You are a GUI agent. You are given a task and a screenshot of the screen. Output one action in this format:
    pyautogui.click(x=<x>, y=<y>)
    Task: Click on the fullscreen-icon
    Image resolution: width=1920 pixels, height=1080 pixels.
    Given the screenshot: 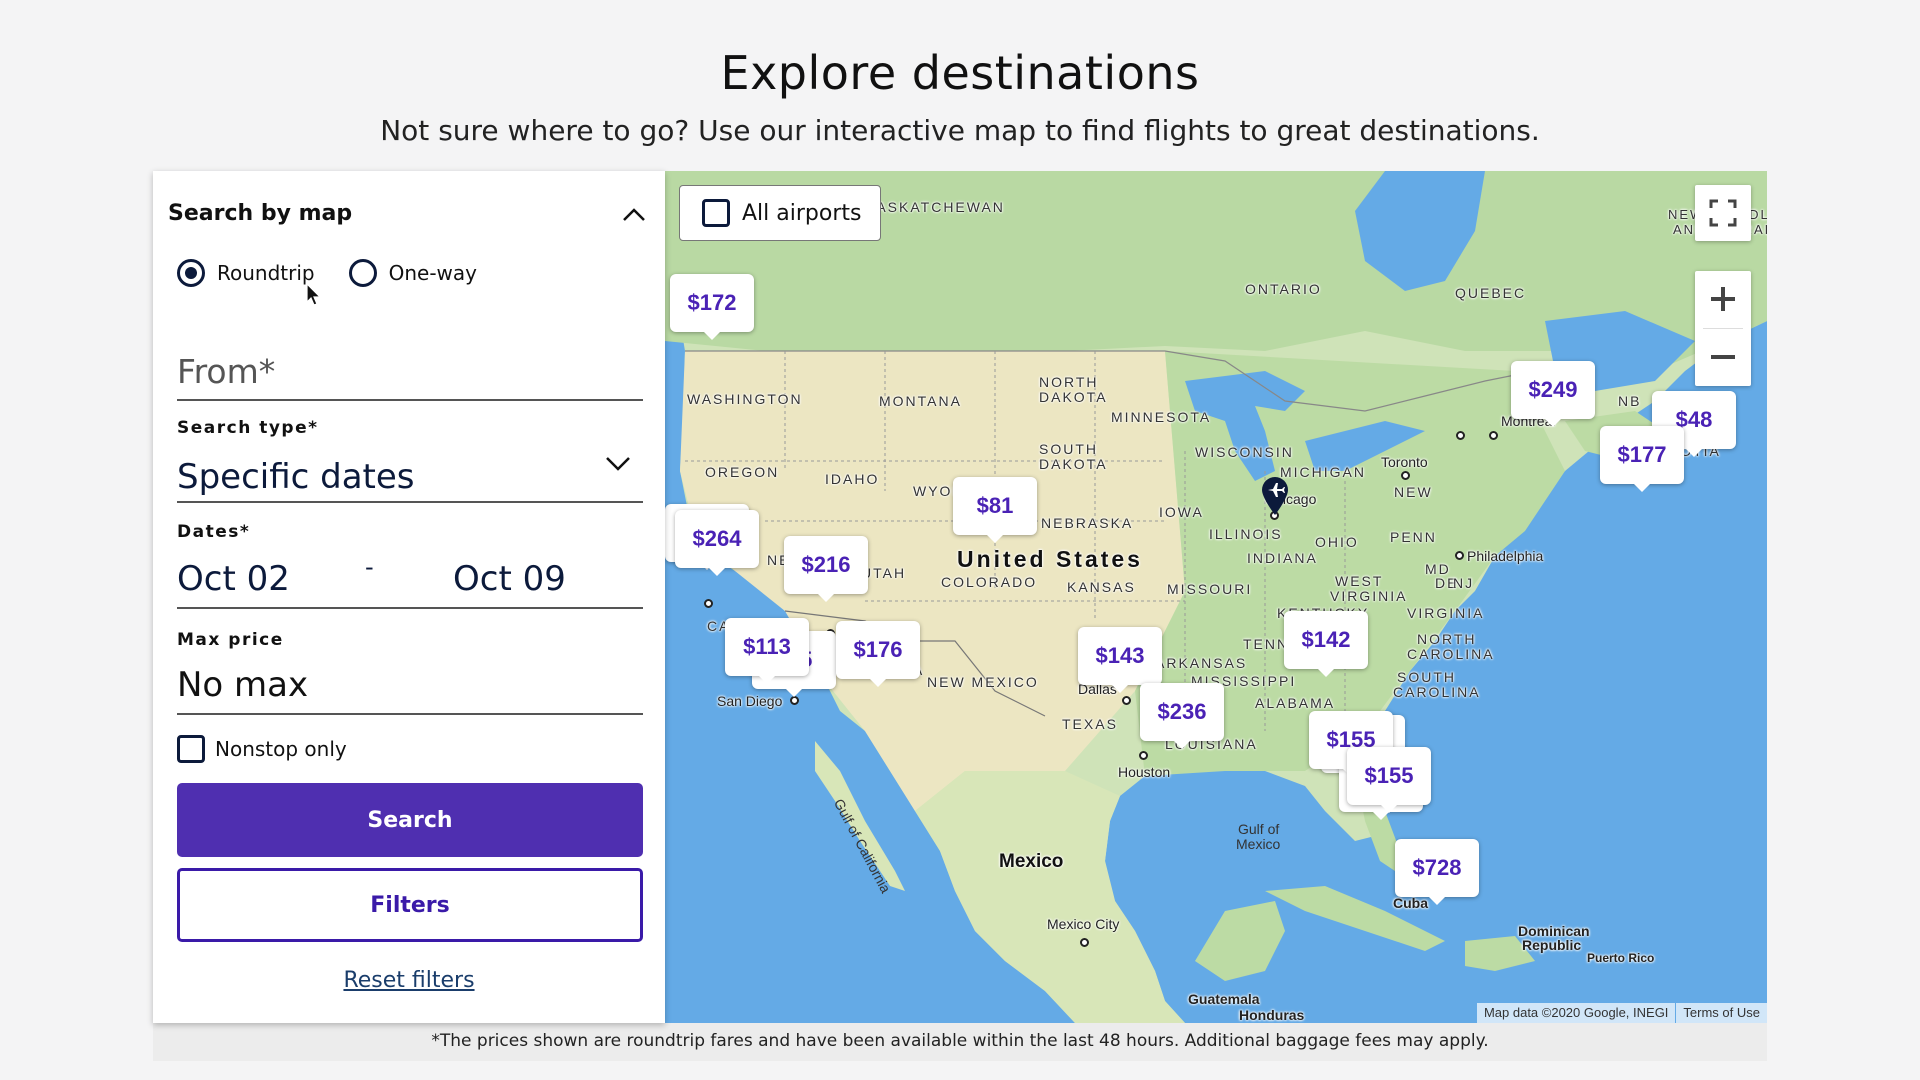 What is the action you would take?
    pyautogui.click(x=1723, y=213)
    